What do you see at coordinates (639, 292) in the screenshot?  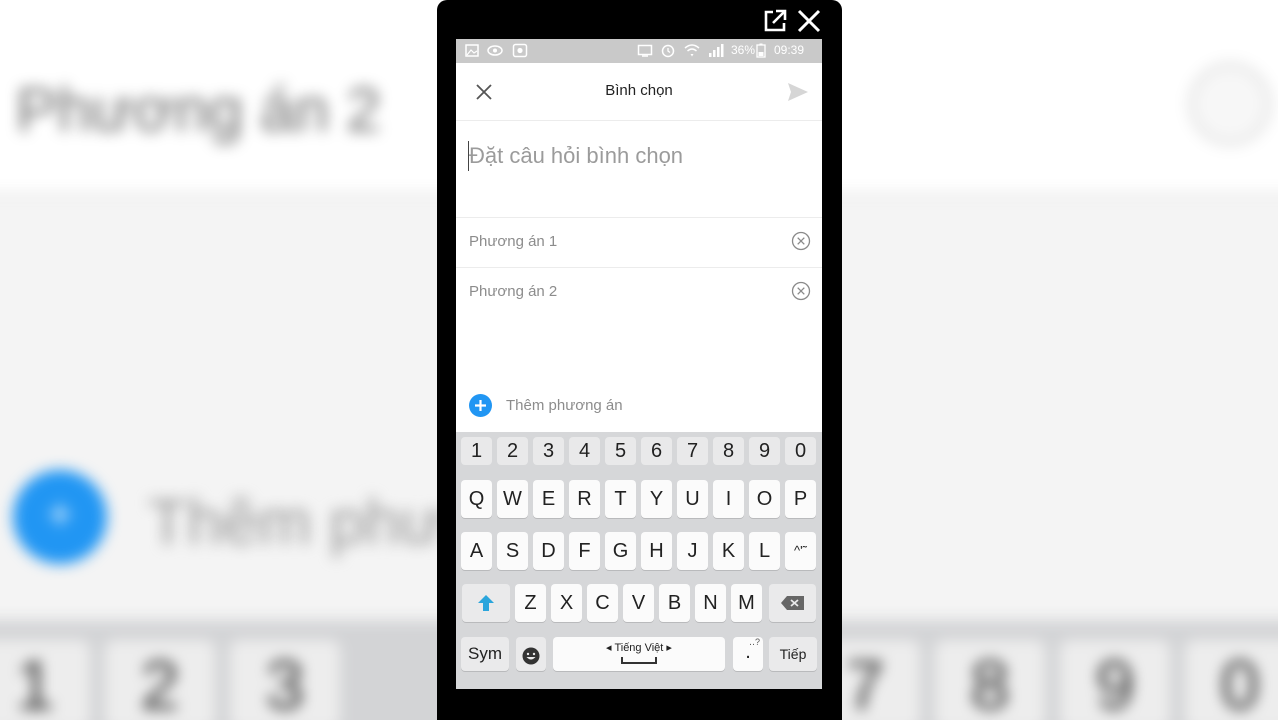 I see `poll-option-2: Phương án 2` at bounding box center [639, 292].